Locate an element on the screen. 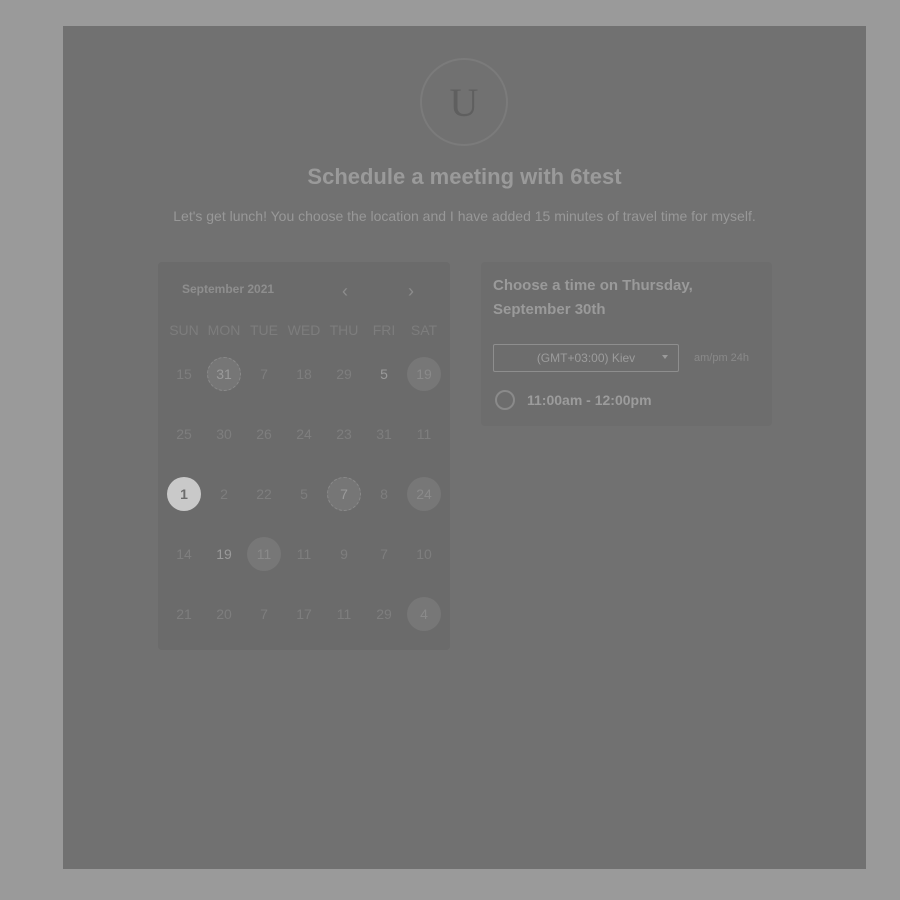  calendar-day: 21 is located at coordinates (184, 614).